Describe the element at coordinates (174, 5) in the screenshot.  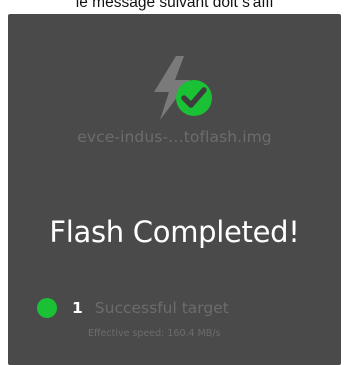
I see `document-caption-text: le message suivant doit s'affi` at that location.